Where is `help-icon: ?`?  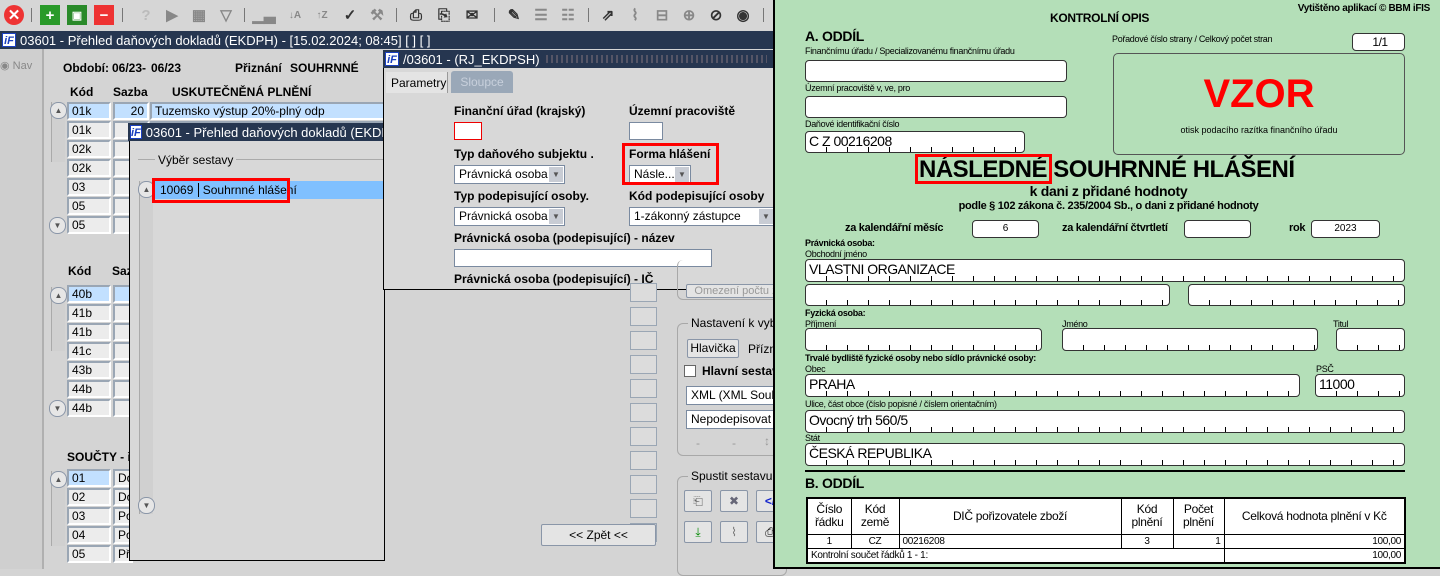 help-icon: ? is located at coordinates (146, 15).